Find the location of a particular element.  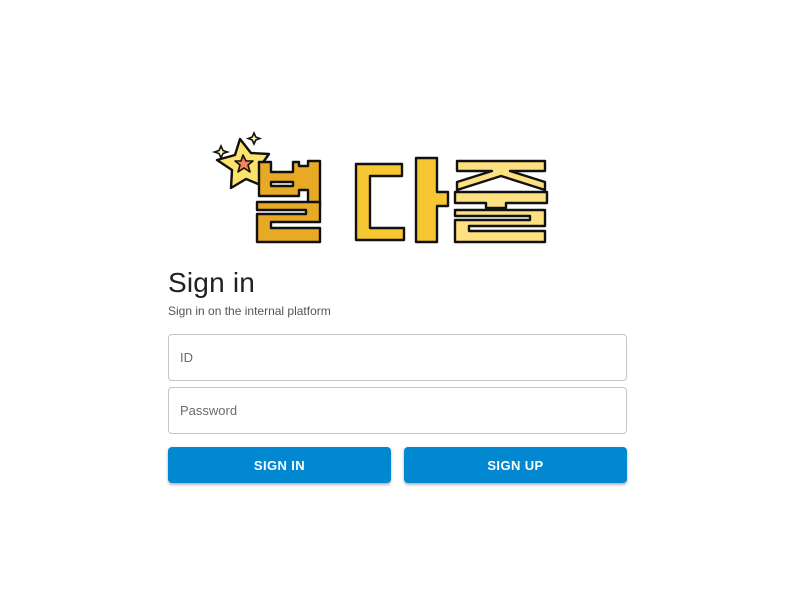

logo-graphic is located at coordinates (380, 187).